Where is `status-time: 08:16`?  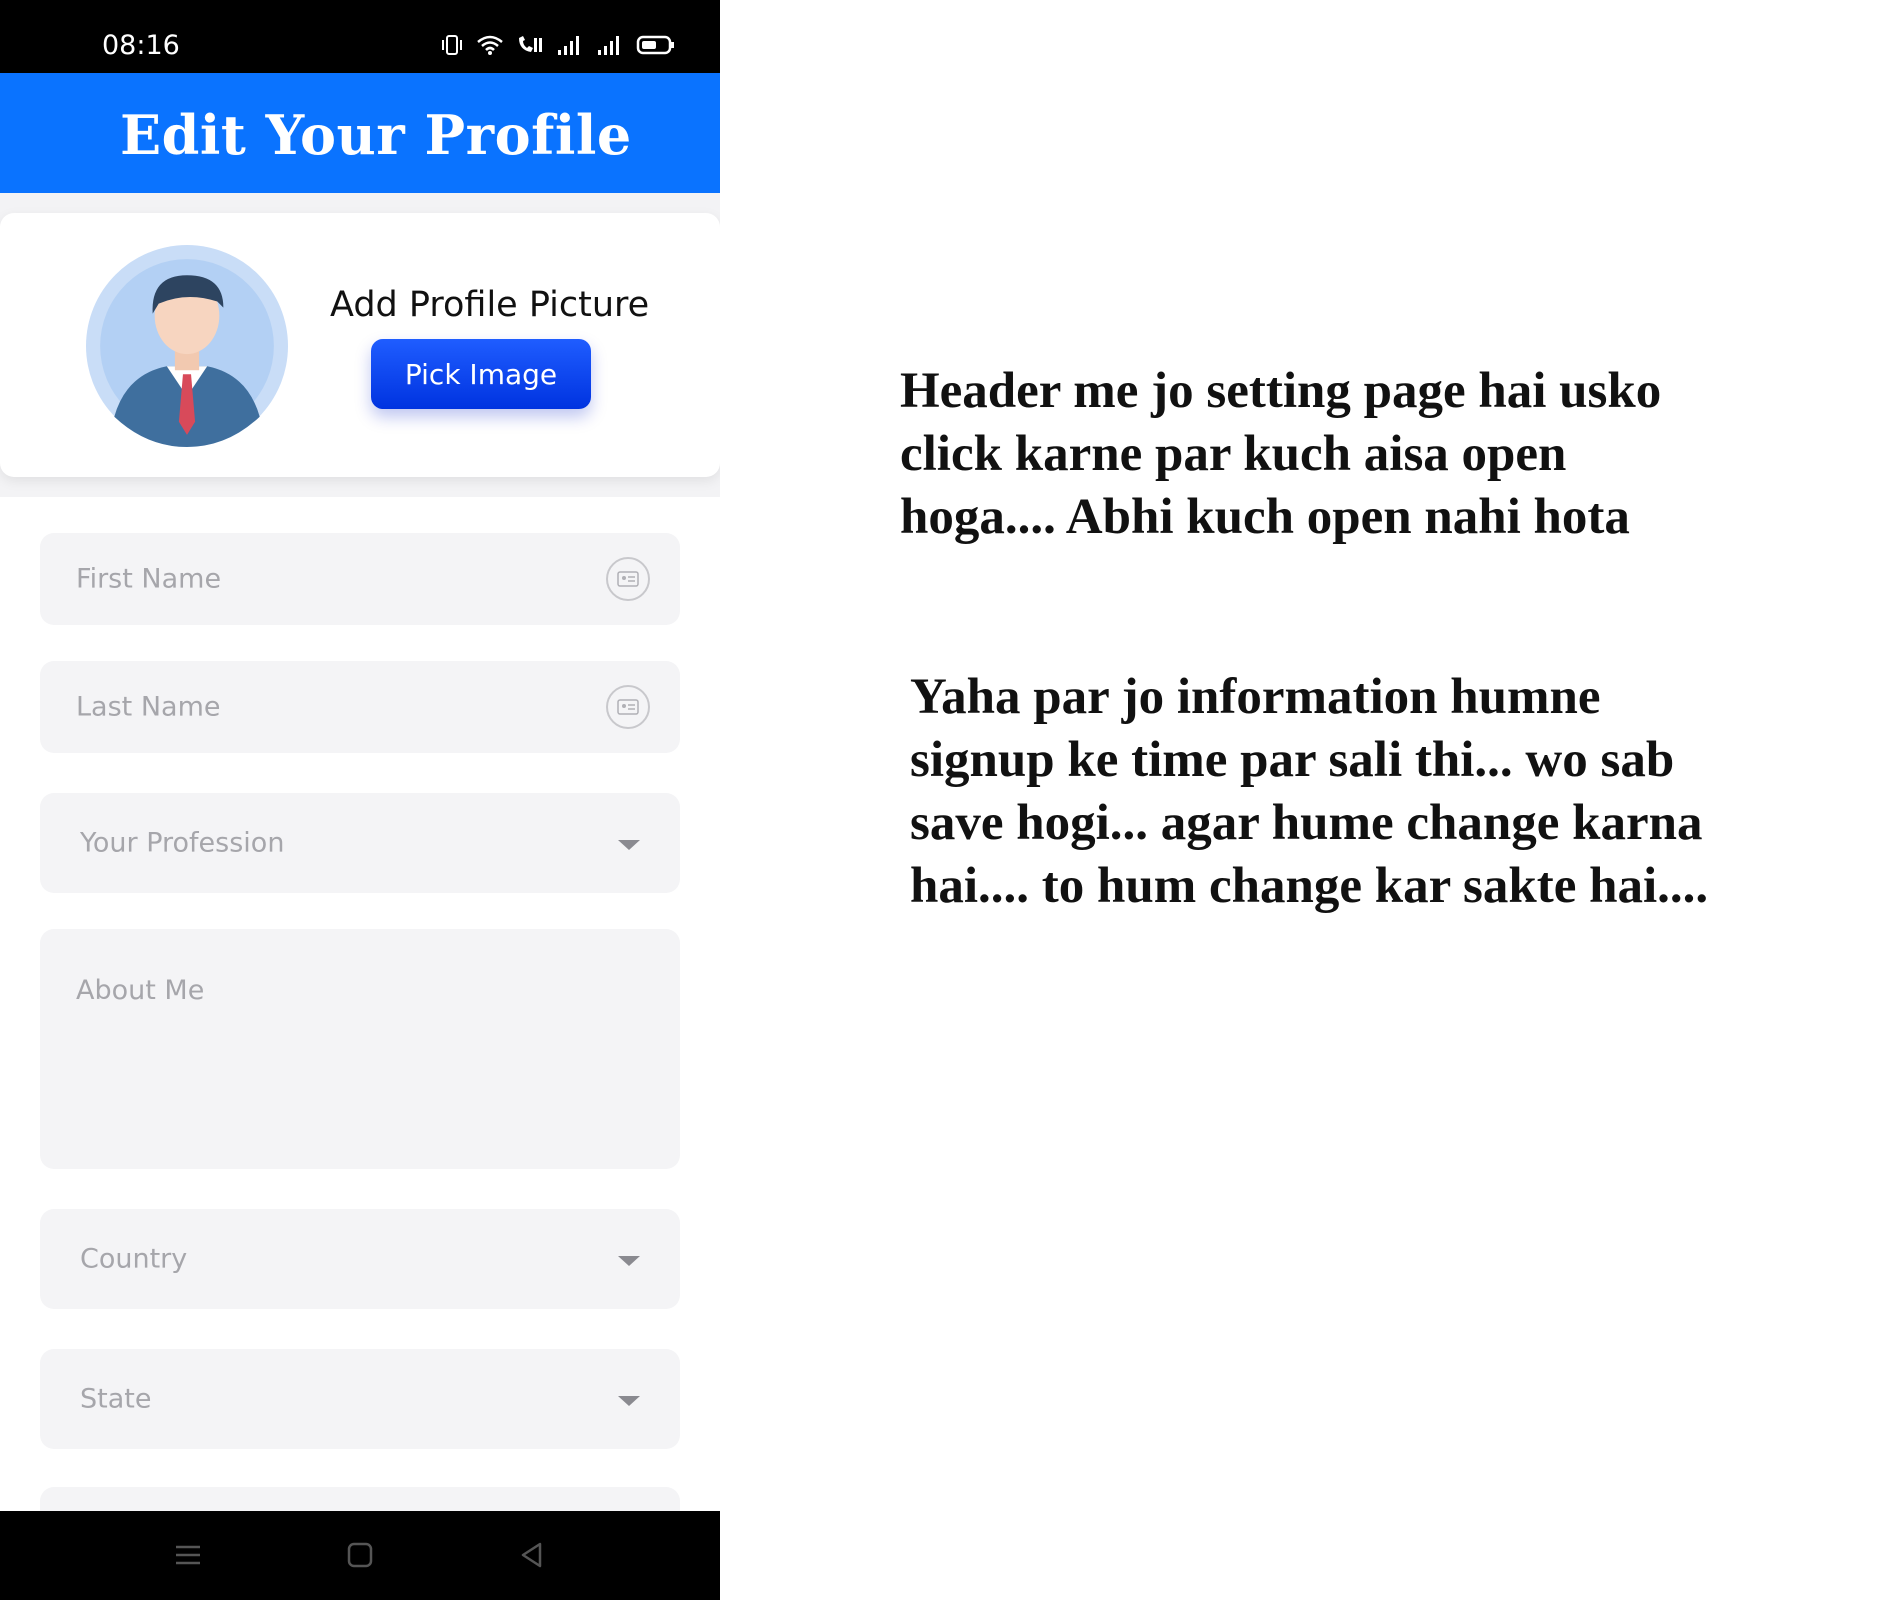 status-time: 08:16 is located at coordinates (141, 45).